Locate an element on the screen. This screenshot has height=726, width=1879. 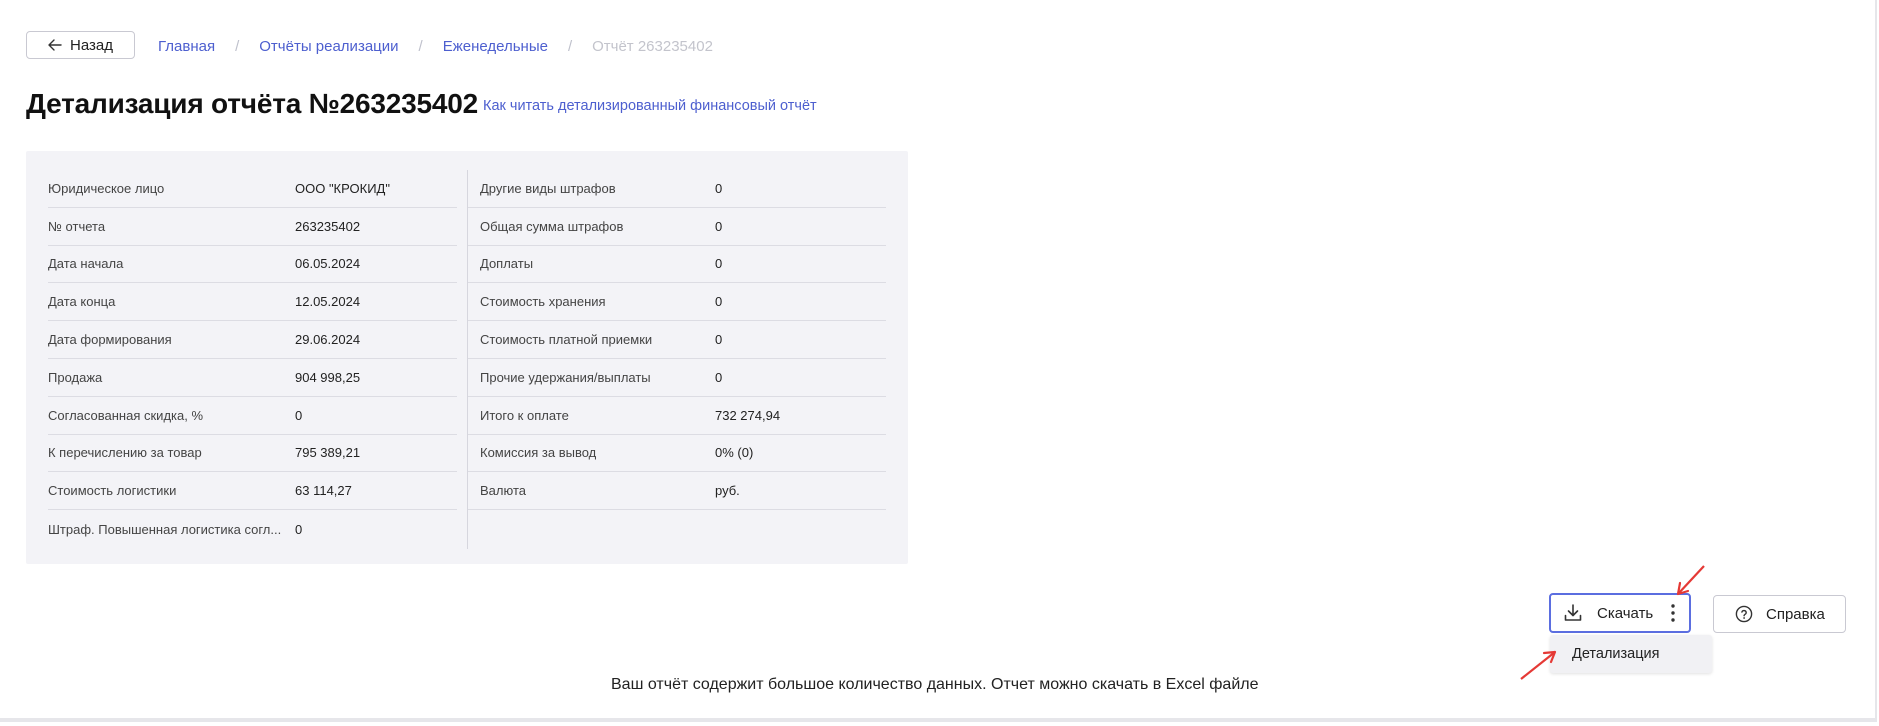
detail-label: Юридическое лицо is located at coordinates (106, 188).